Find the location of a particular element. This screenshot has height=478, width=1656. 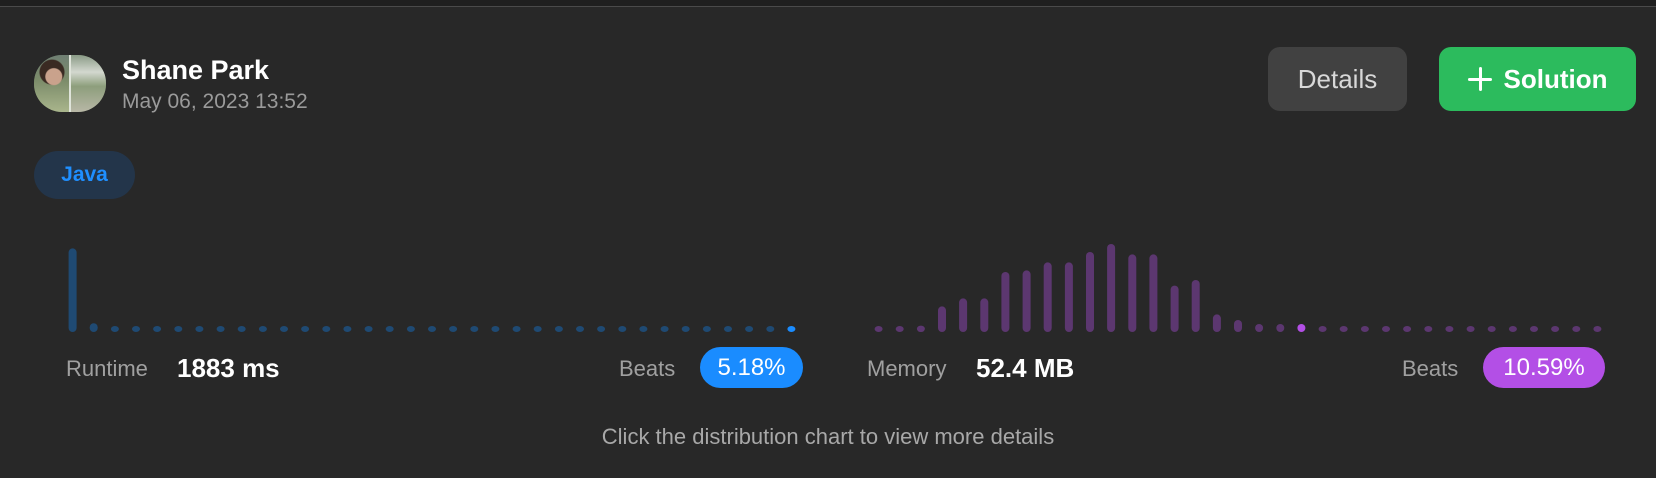

details-button: Details is located at coordinates (1337, 79).